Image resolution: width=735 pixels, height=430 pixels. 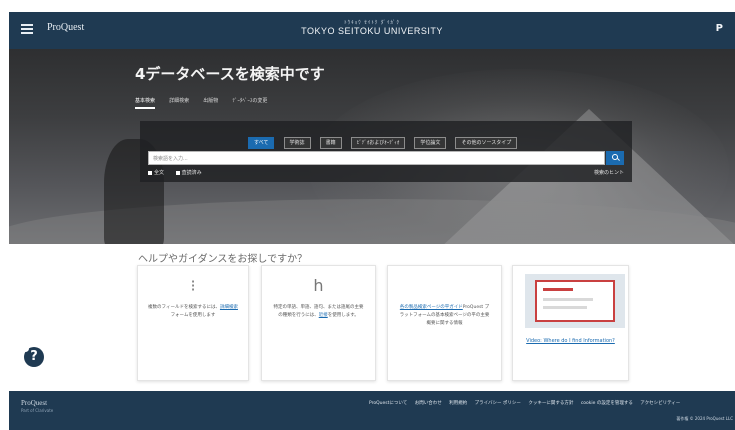 I want to click on search-tips-link: 検索のヒント, so click(x=609, y=172).